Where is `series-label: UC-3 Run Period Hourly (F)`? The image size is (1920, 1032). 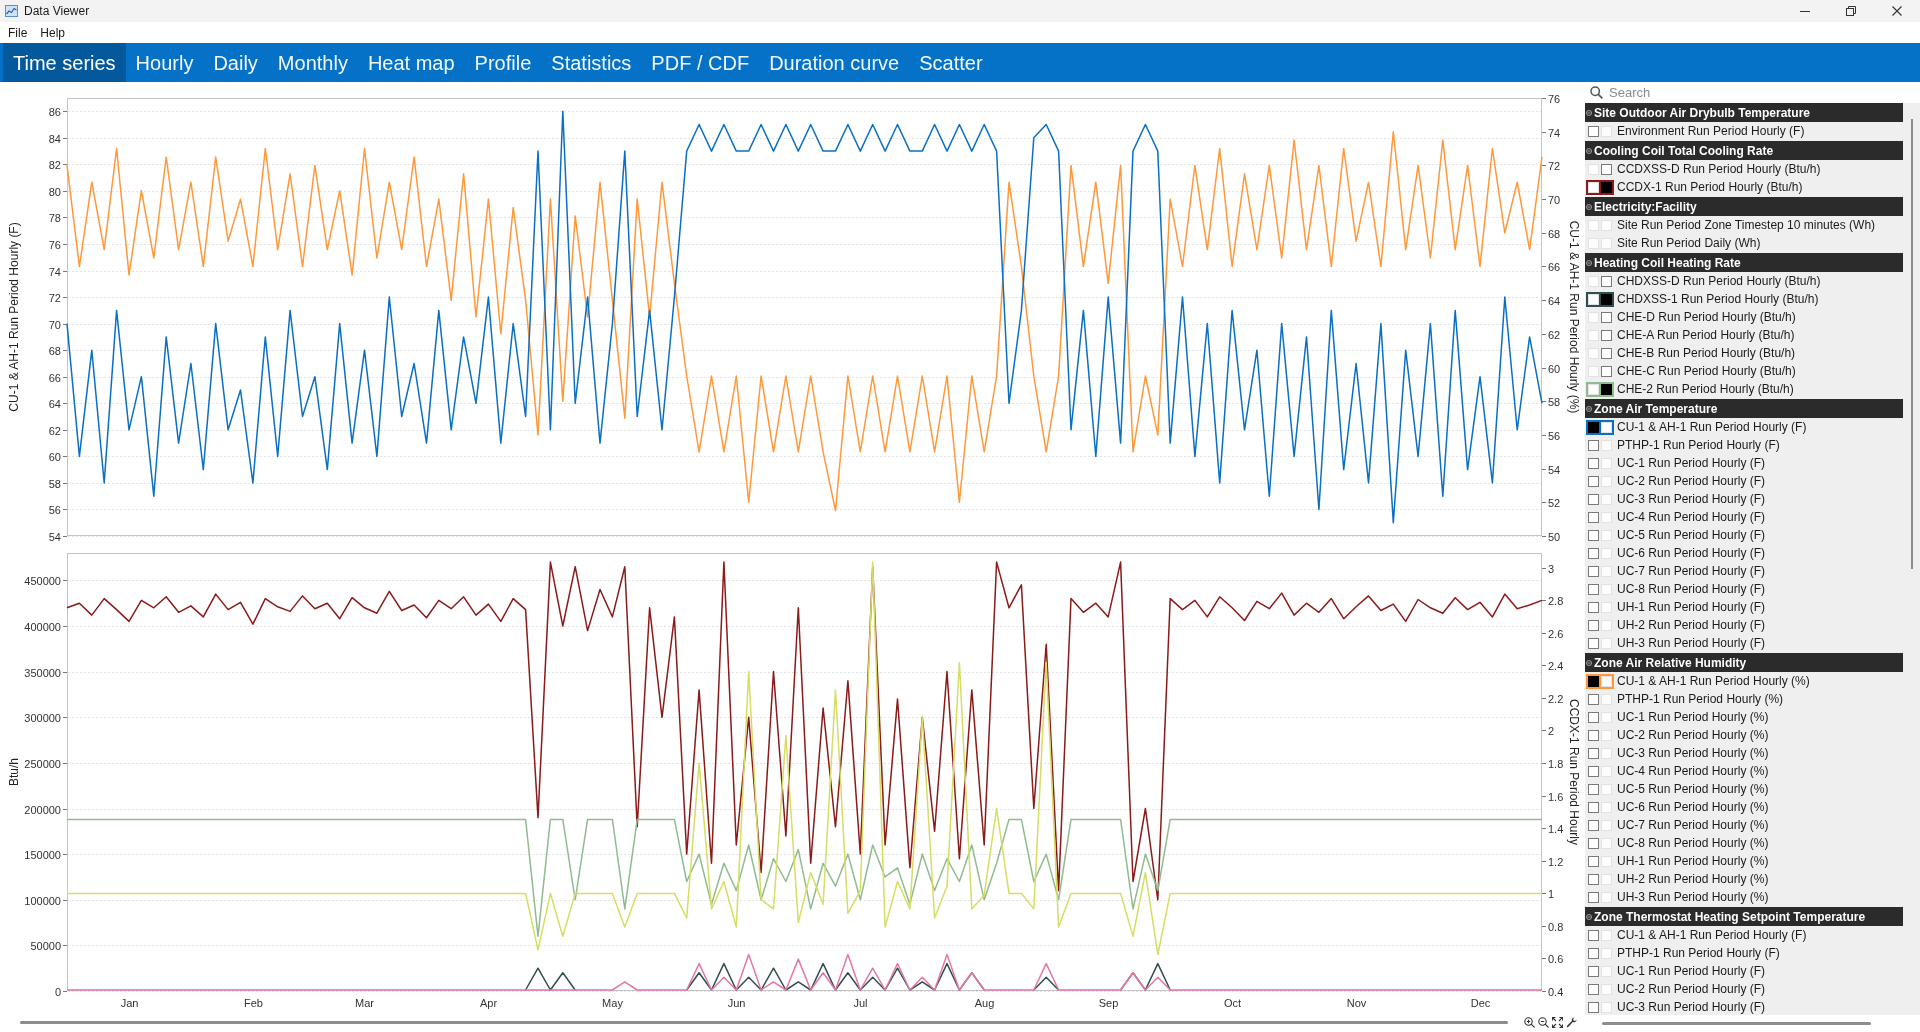 series-label: UC-3 Run Period Hourly (F) is located at coordinates (1691, 499).